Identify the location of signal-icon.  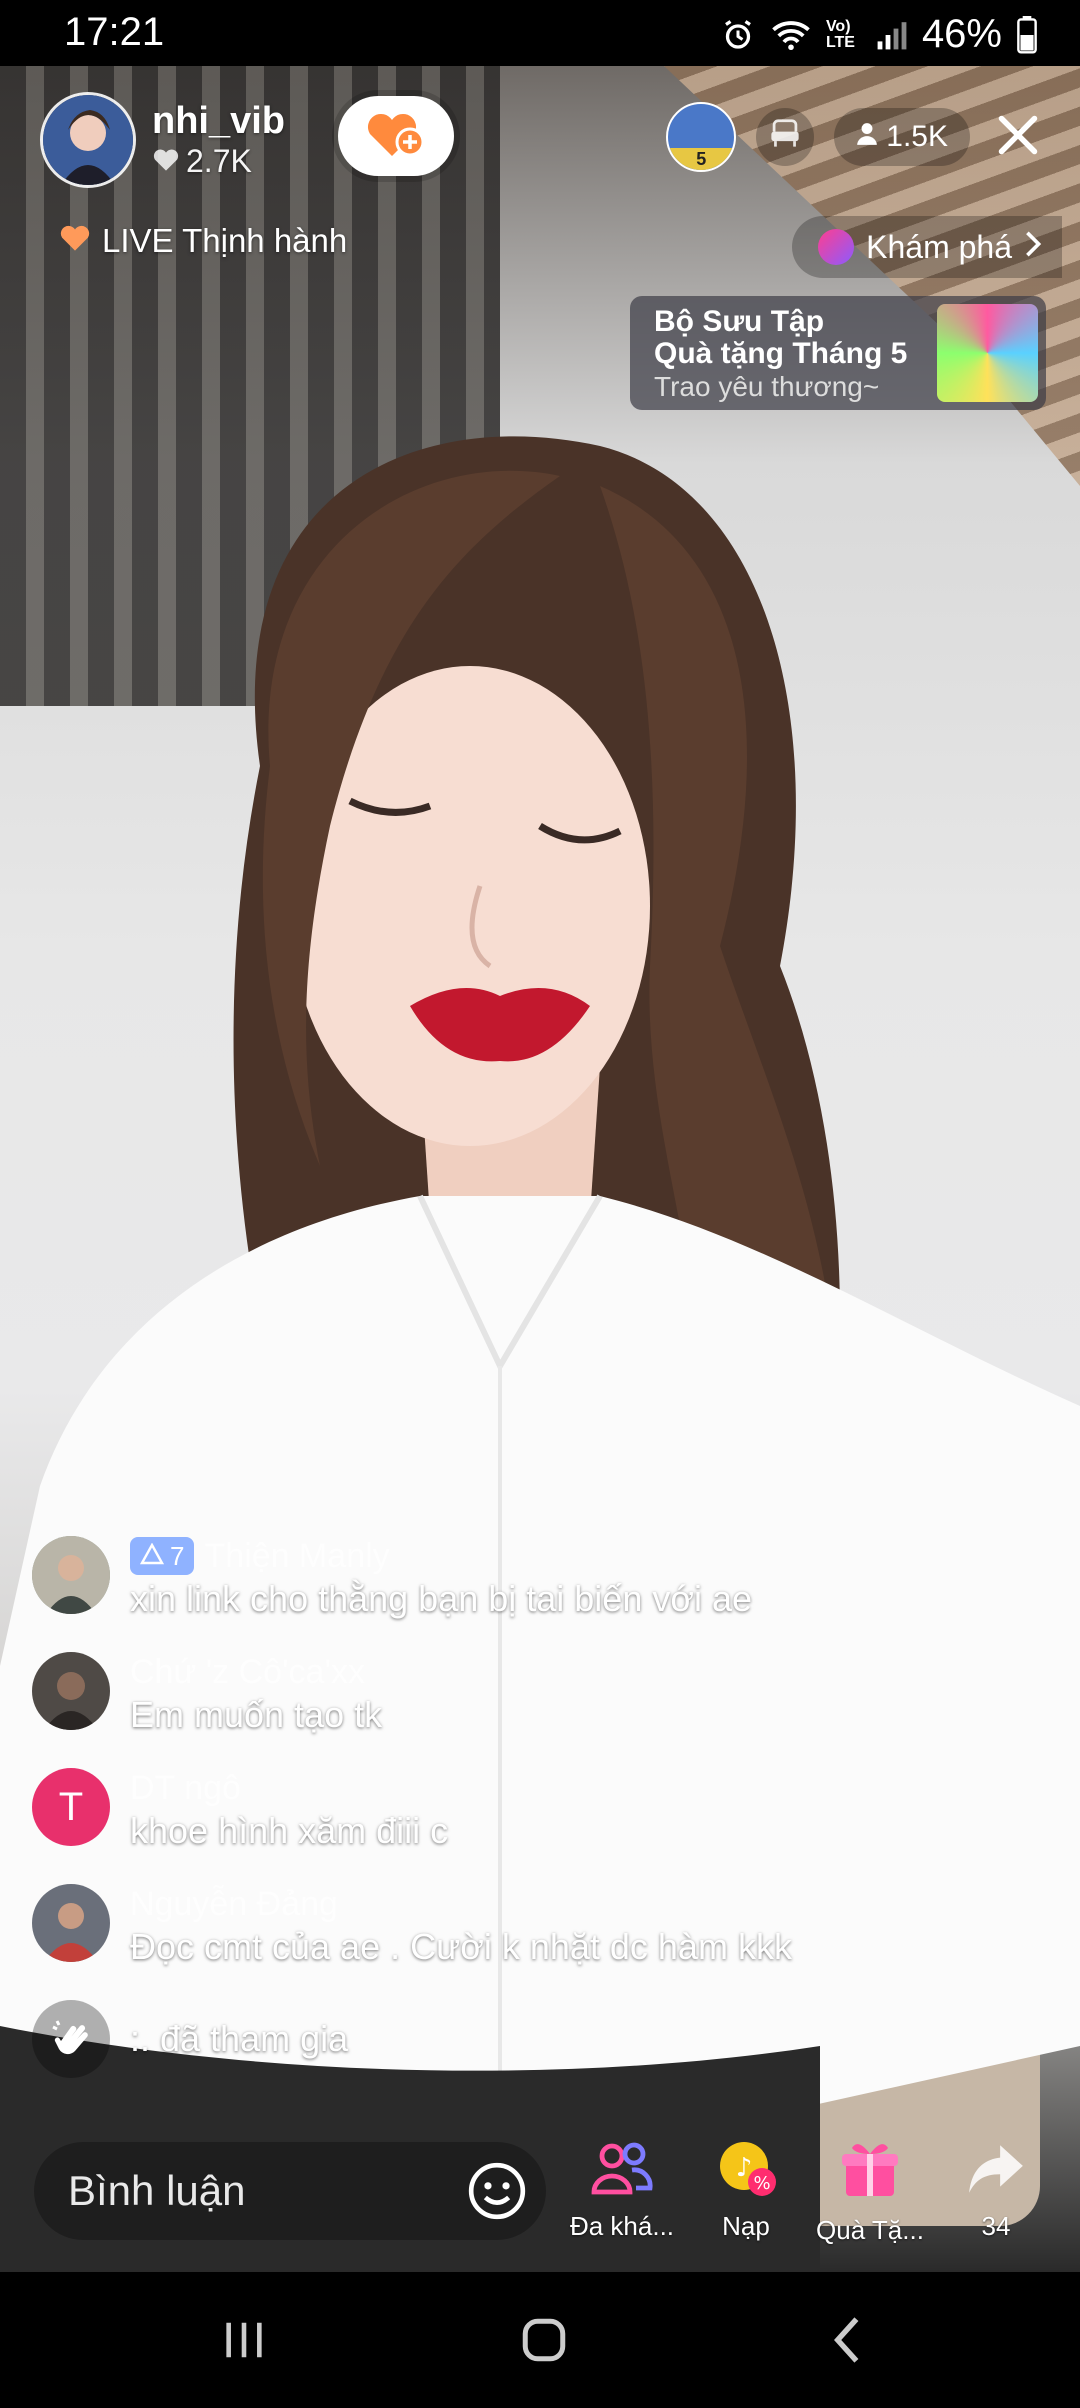
(892, 35).